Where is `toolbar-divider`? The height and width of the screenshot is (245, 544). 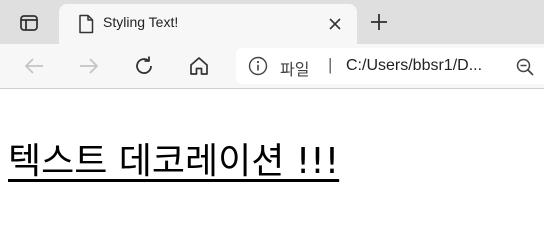
toolbar-divider is located at coordinates (272, 88).